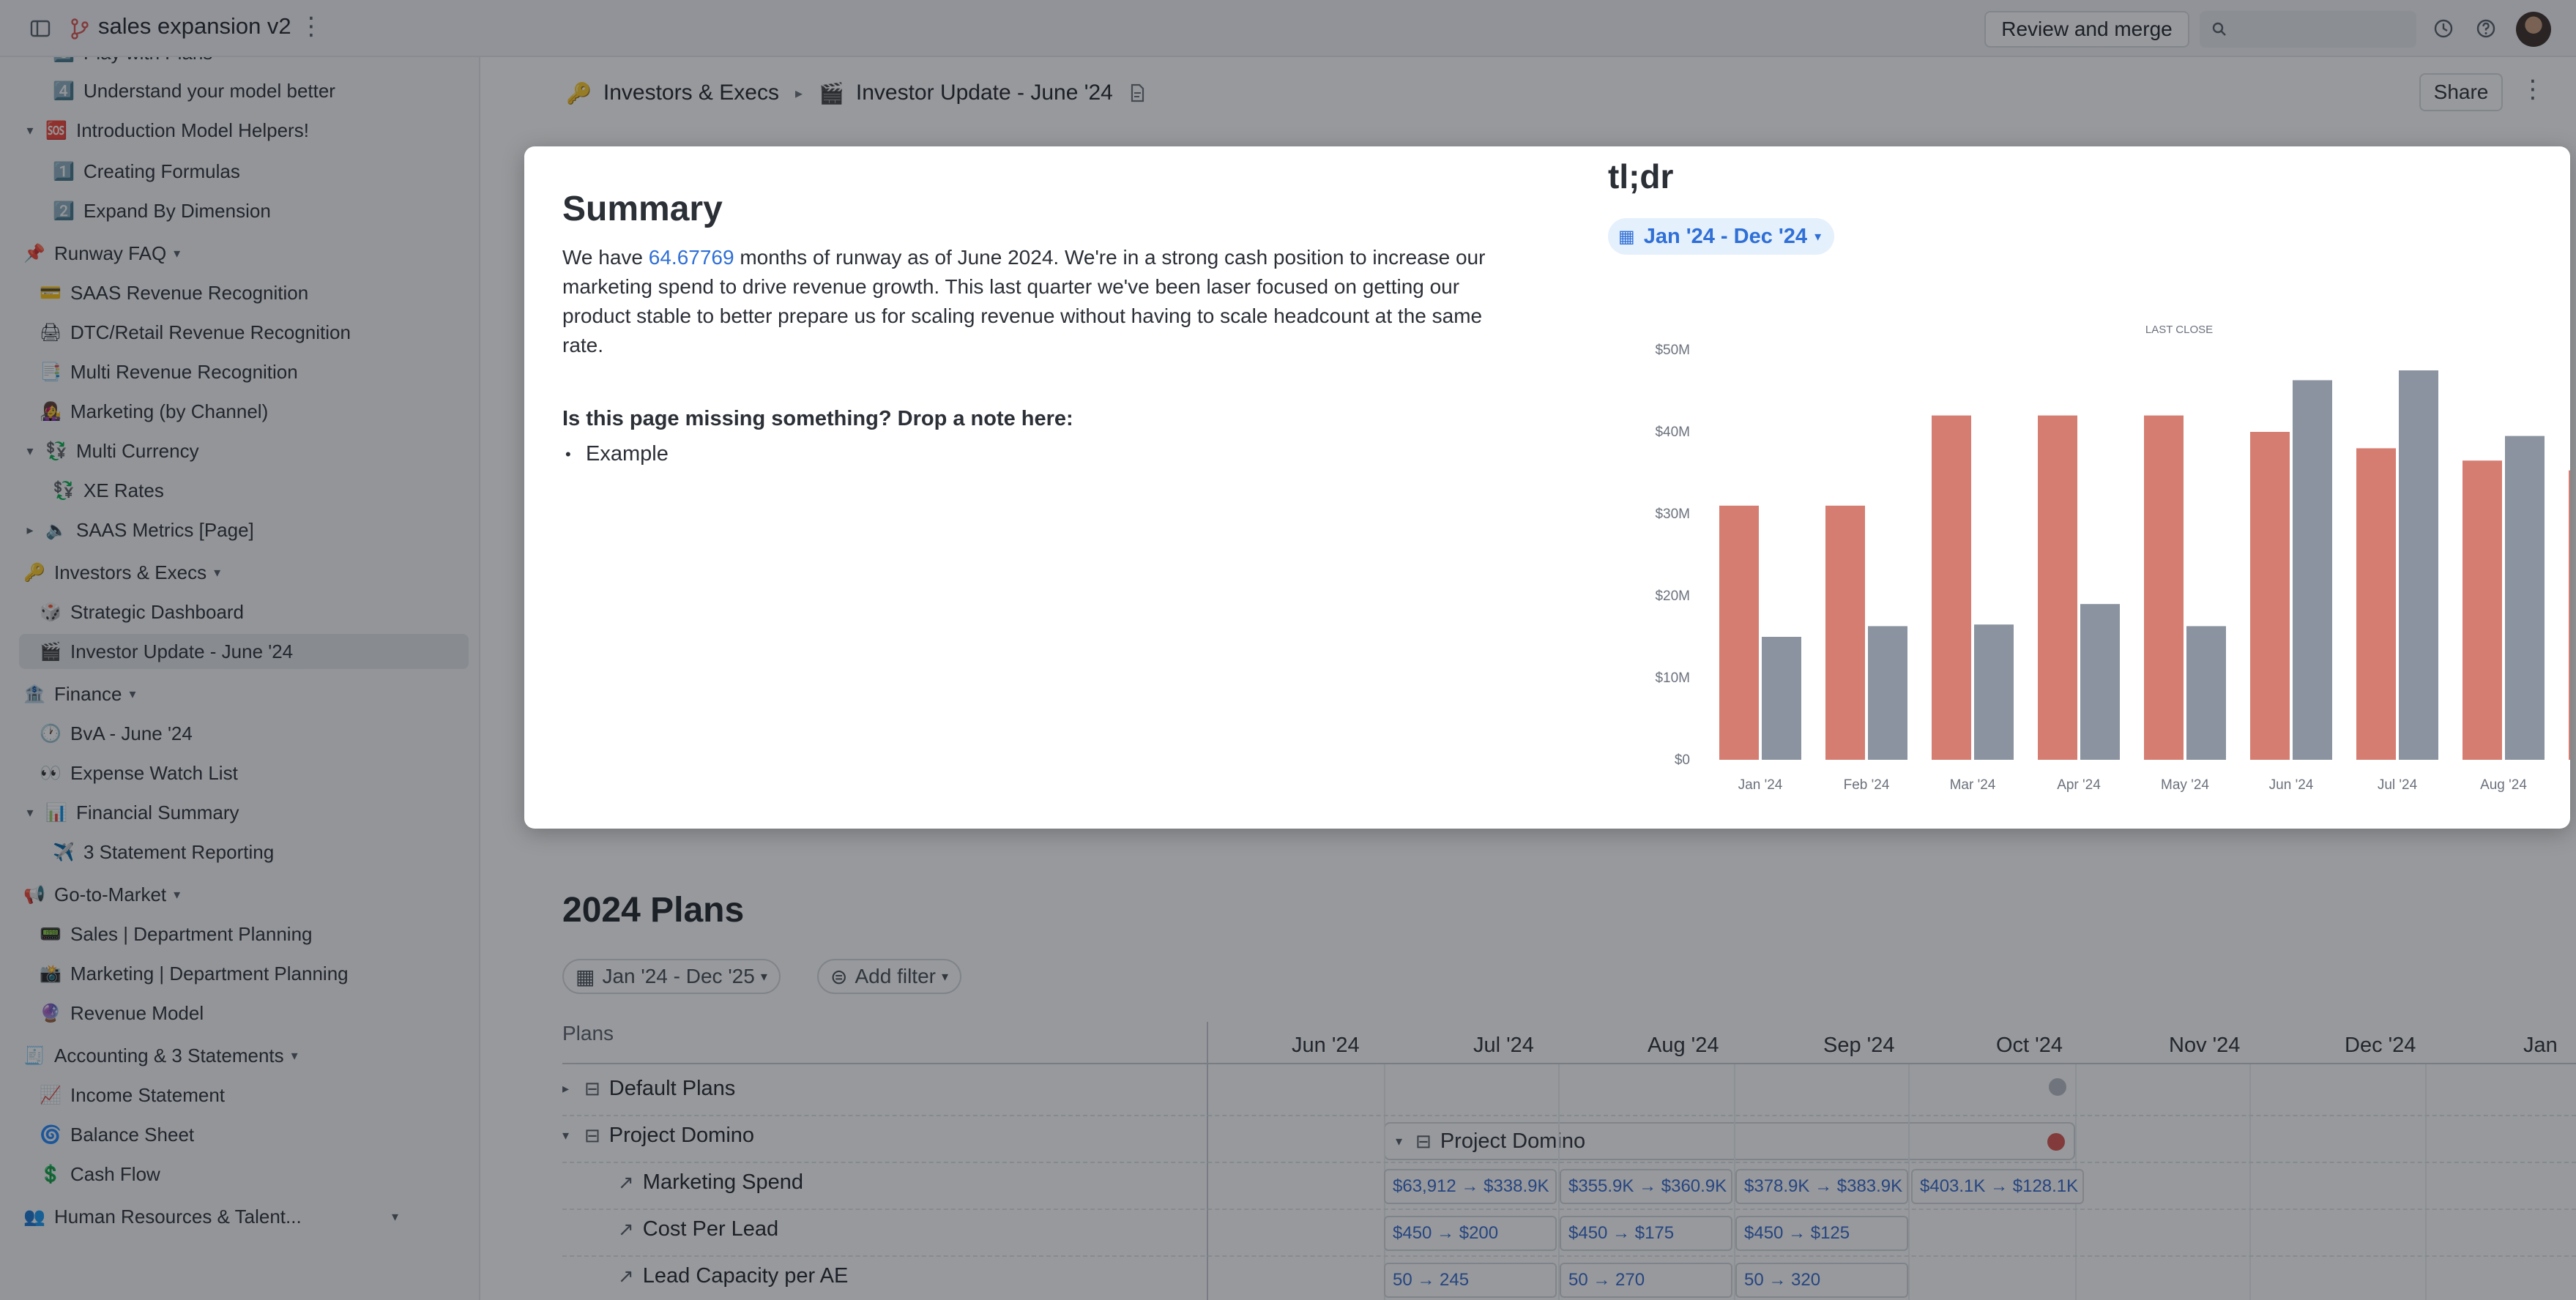  I want to click on x-tick-label: Apr '24, so click(2079, 785).